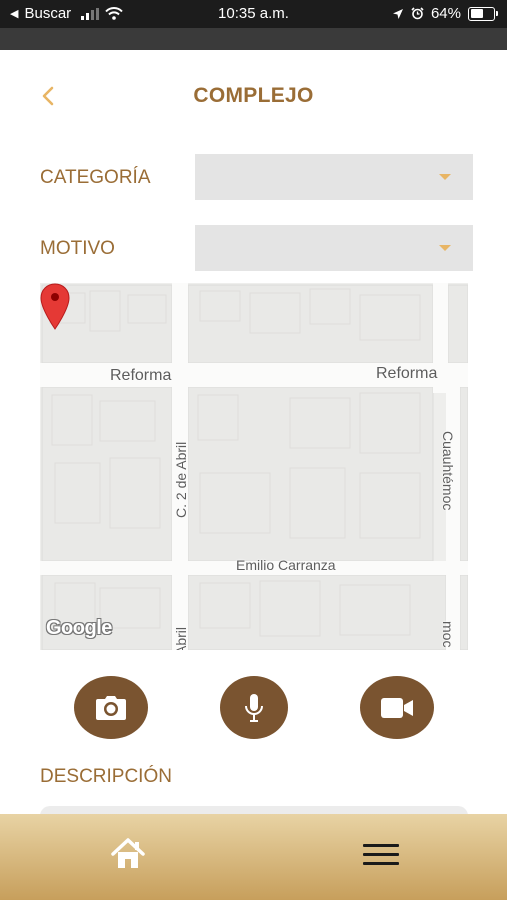 The image size is (507, 900). Describe the element at coordinates (397, 13) in the screenshot. I see `location-arrow-icon` at that location.